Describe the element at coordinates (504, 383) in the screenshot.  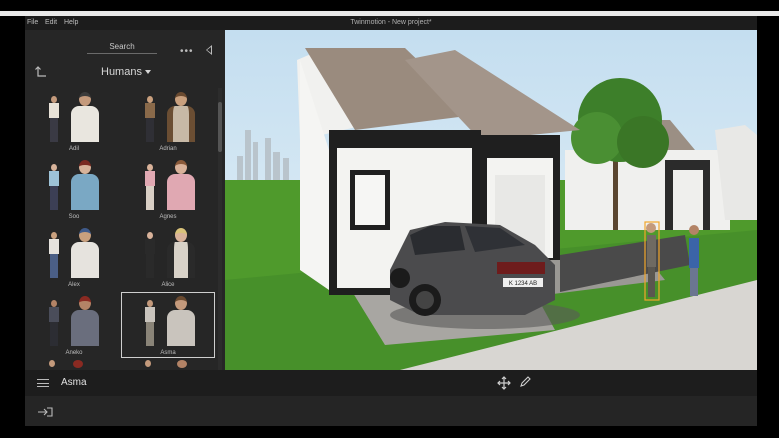
I see `move-tool-icon` at that location.